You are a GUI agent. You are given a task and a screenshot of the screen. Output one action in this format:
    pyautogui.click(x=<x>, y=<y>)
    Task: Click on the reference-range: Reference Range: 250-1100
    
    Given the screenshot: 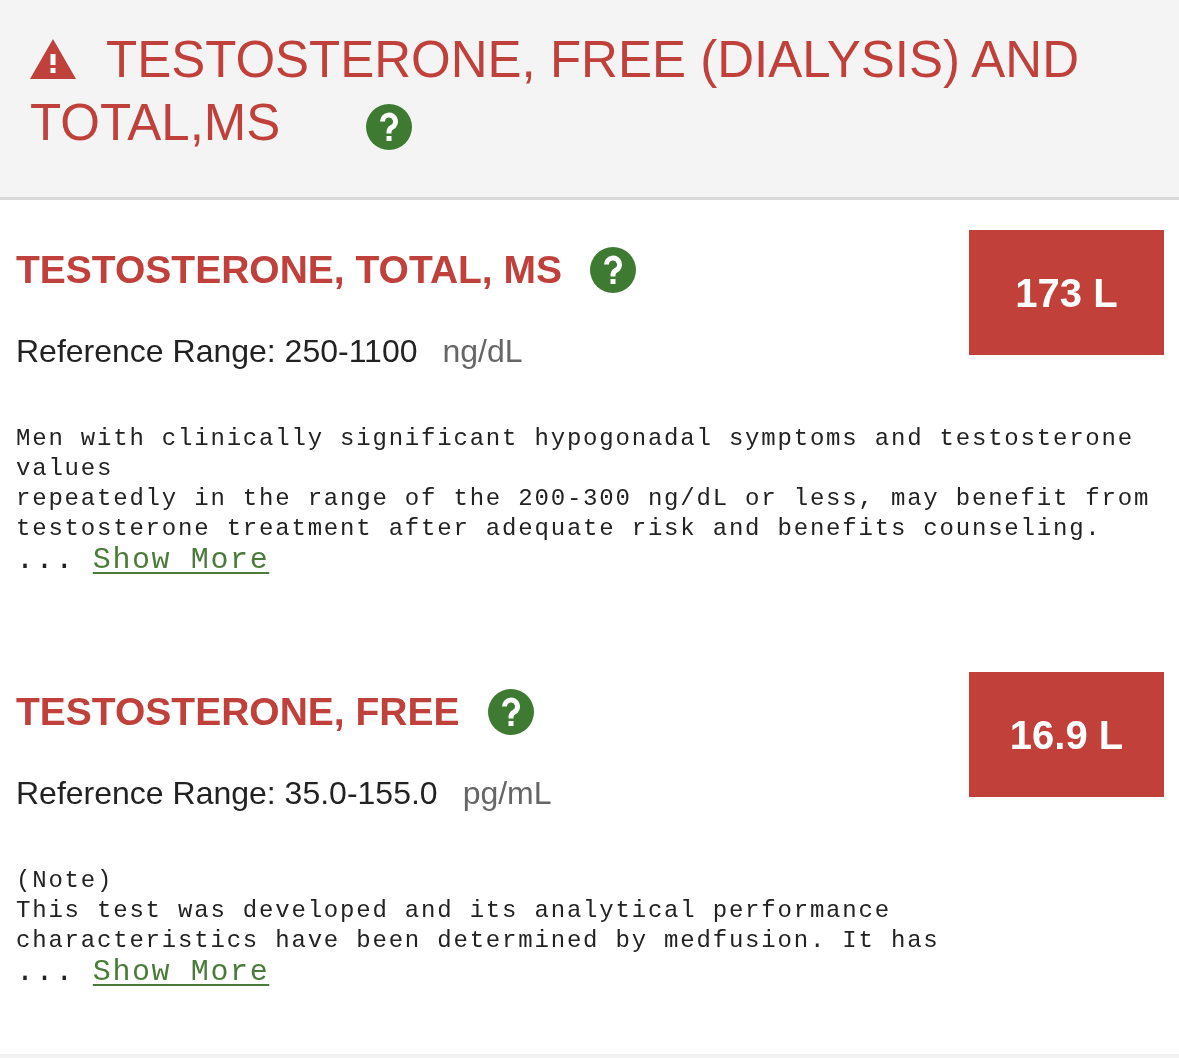 What is the action you would take?
    pyautogui.click(x=217, y=351)
    